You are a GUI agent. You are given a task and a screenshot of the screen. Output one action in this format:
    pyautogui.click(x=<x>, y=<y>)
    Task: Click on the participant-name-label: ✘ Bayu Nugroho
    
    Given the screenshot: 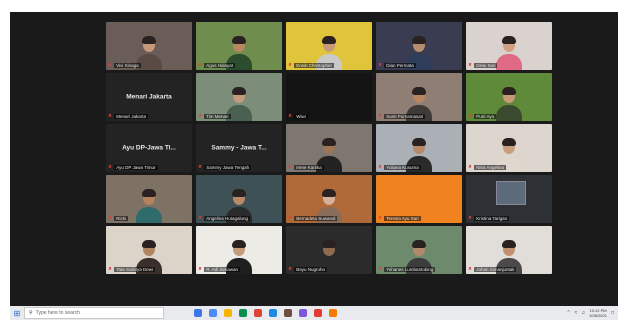 What is the action you would take?
    pyautogui.click(x=329, y=269)
    